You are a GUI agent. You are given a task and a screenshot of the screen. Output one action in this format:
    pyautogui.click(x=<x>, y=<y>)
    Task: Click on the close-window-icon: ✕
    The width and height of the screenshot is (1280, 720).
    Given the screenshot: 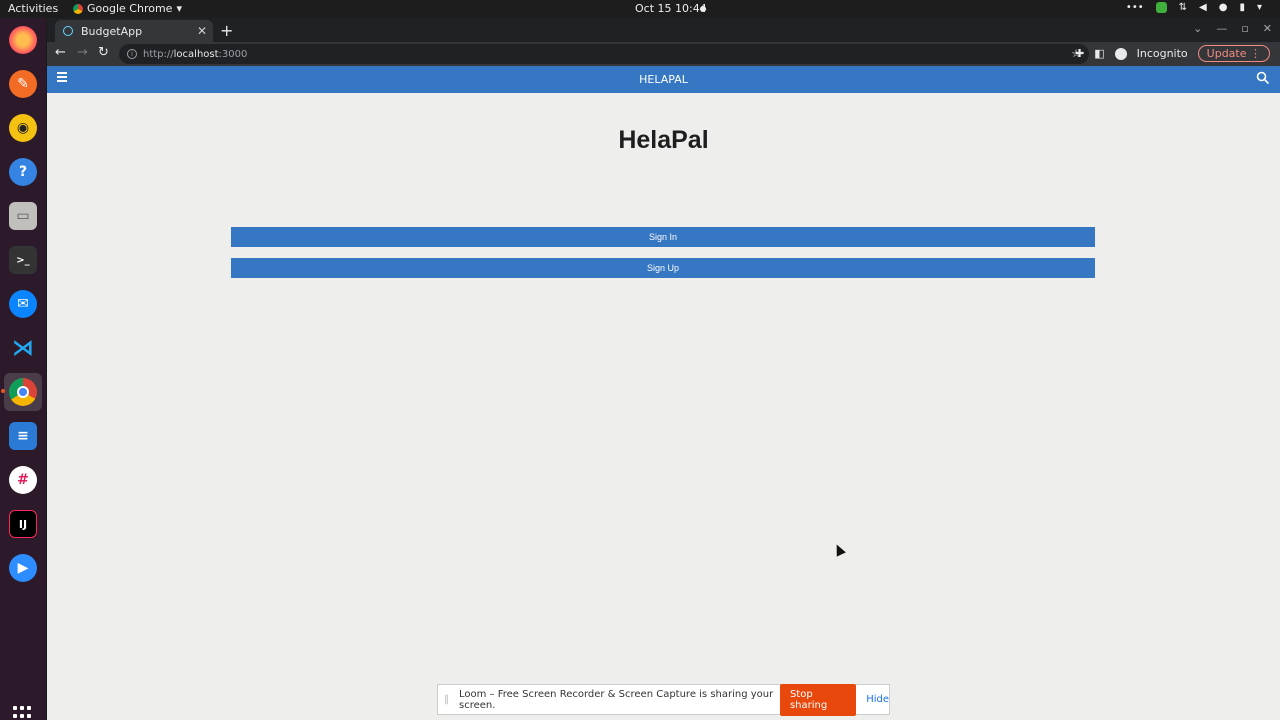 What is the action you would take?
    pyautogui.click(x=1267, y=28)
    